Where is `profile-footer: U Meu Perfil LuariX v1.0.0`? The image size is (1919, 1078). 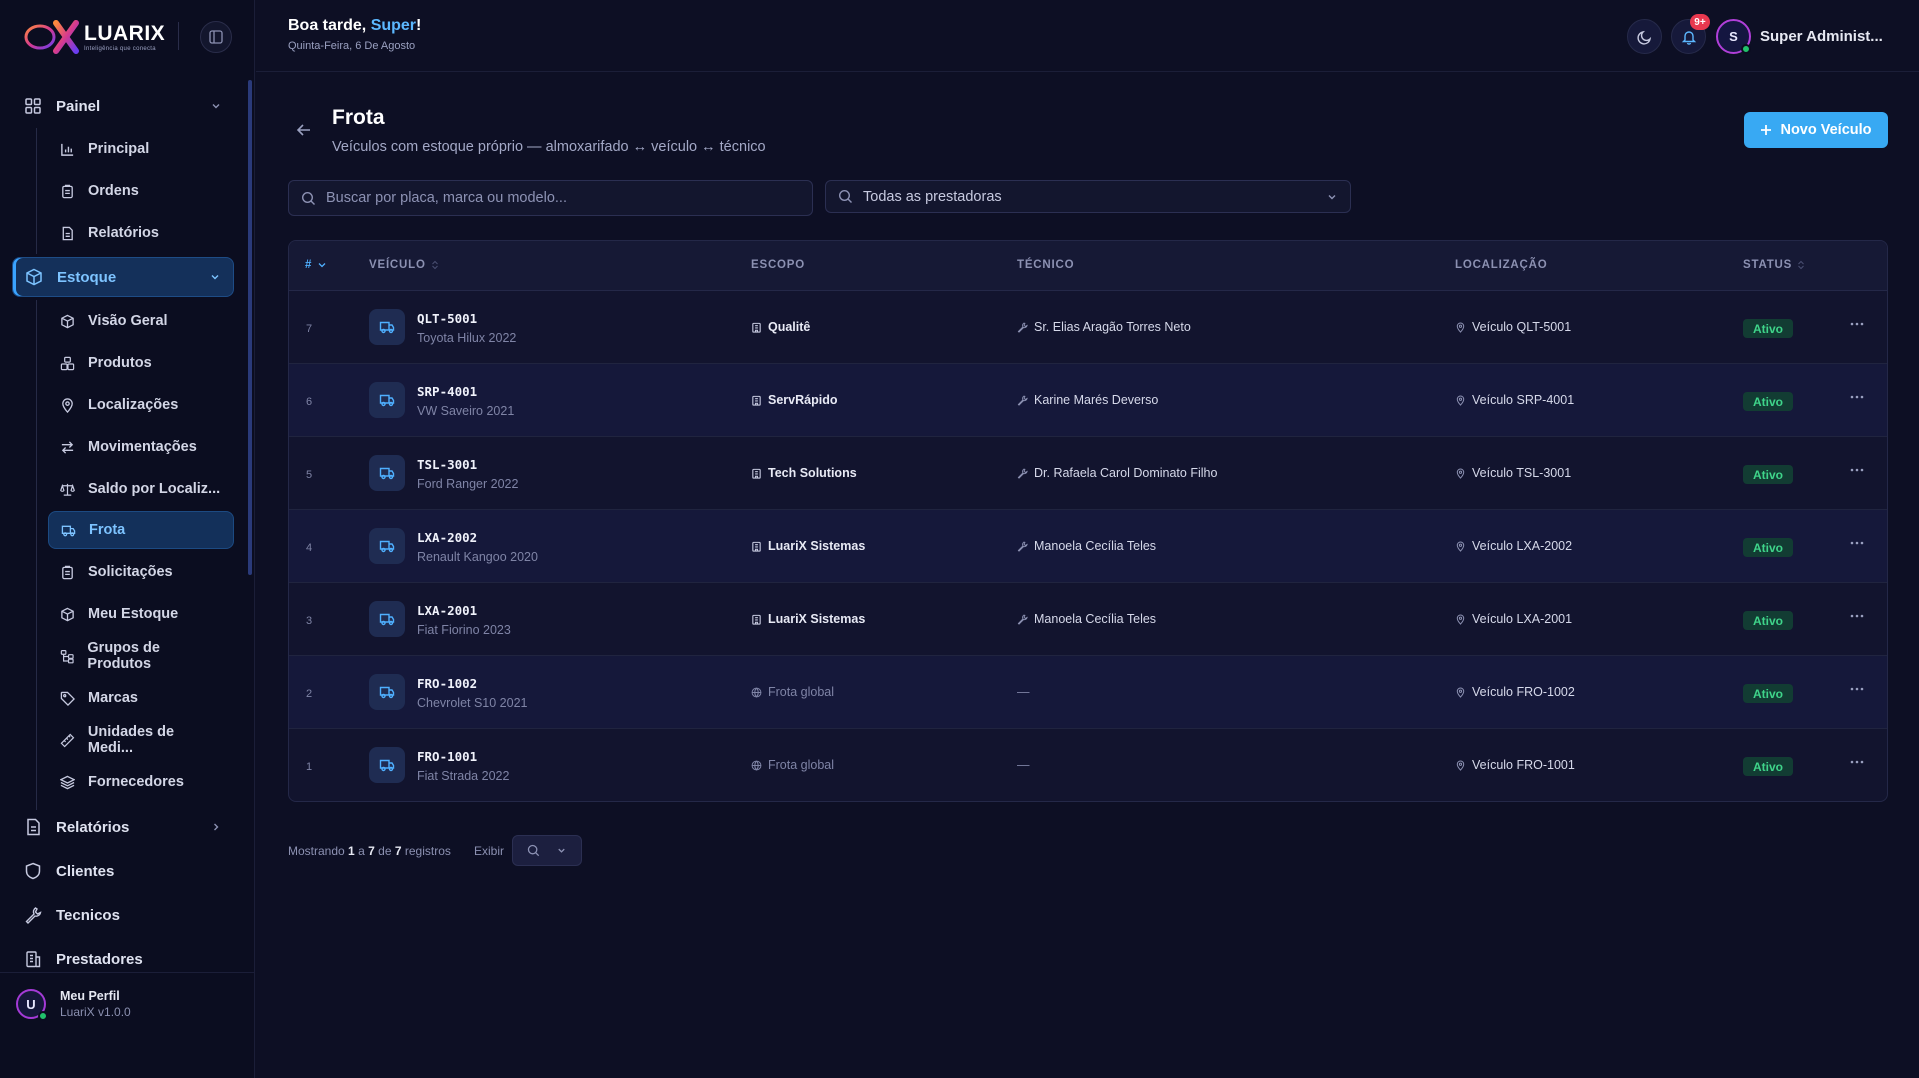 profile-footer: U Meu Perfil LuariX v1.0.0 is located at coordinates (127, 1025).